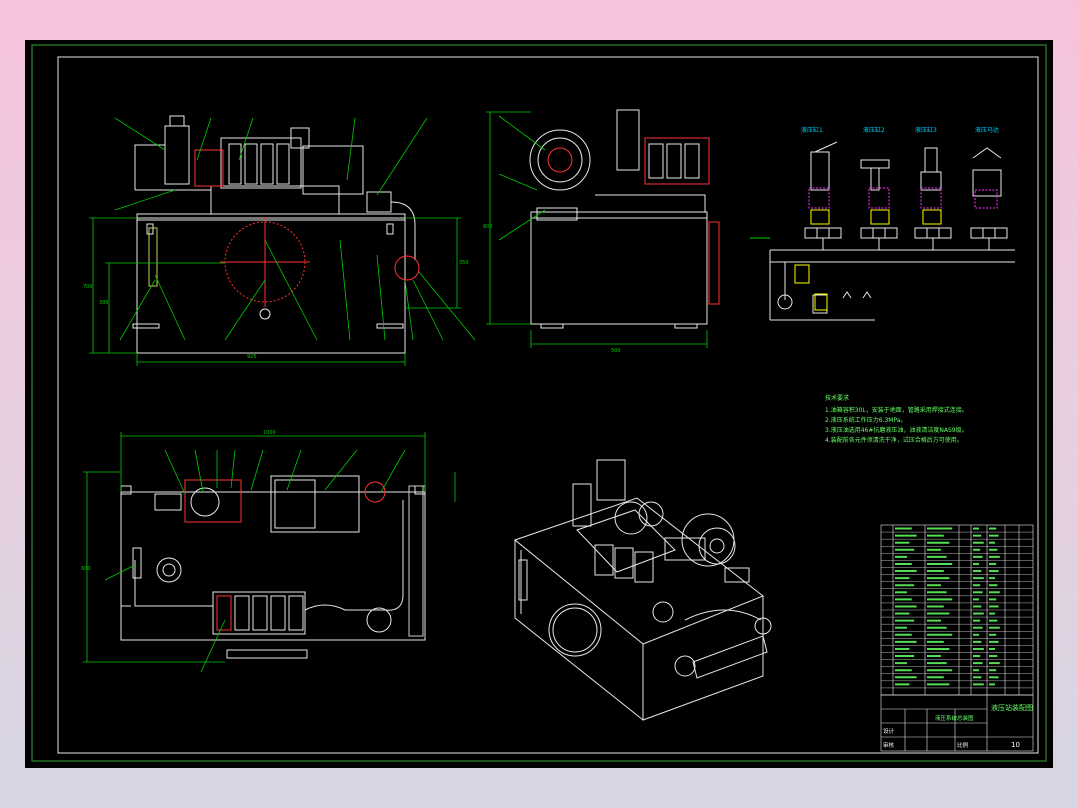 This screenshot has height=808, width=1078. What do you see at coordinates (269, 433) in the screenshot?
I see `svg-text: 1000` at bounding box center [269, 433].